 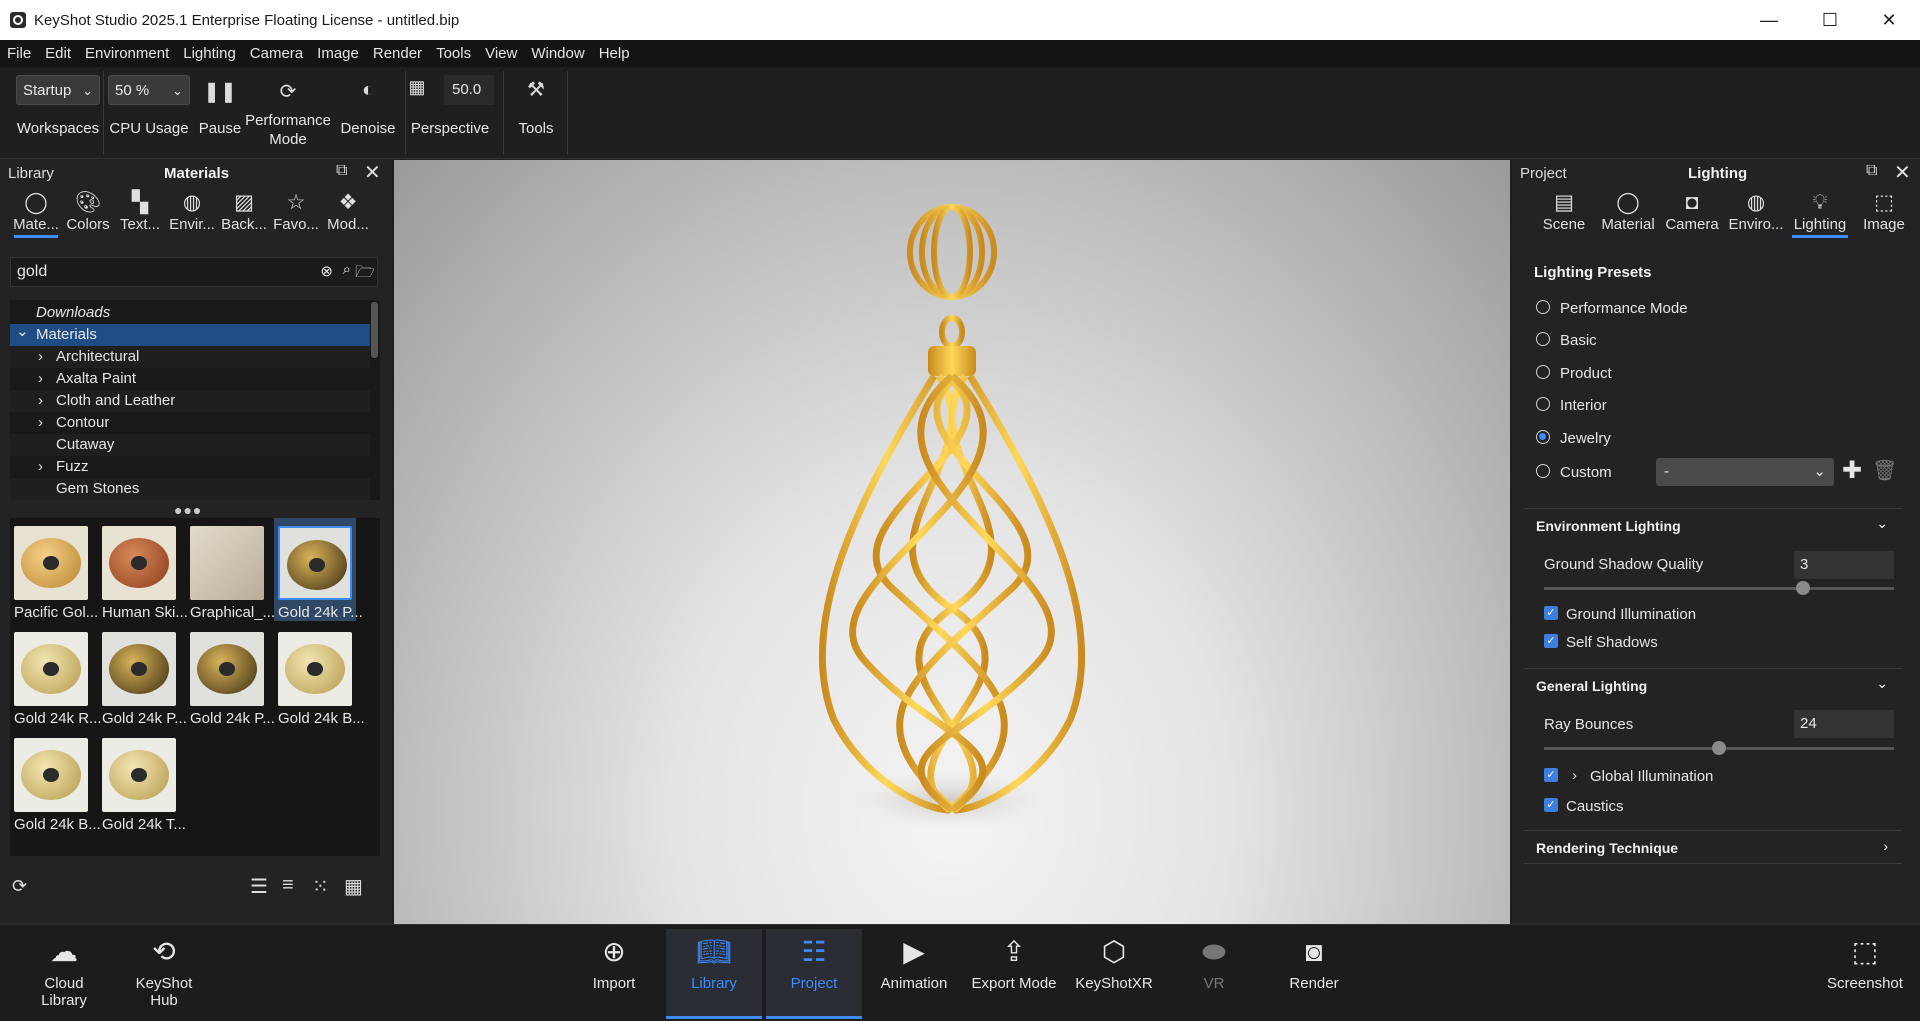 I want to click on screenshot-button: ⬚ Screenshot, so click(x=1865, y=973).